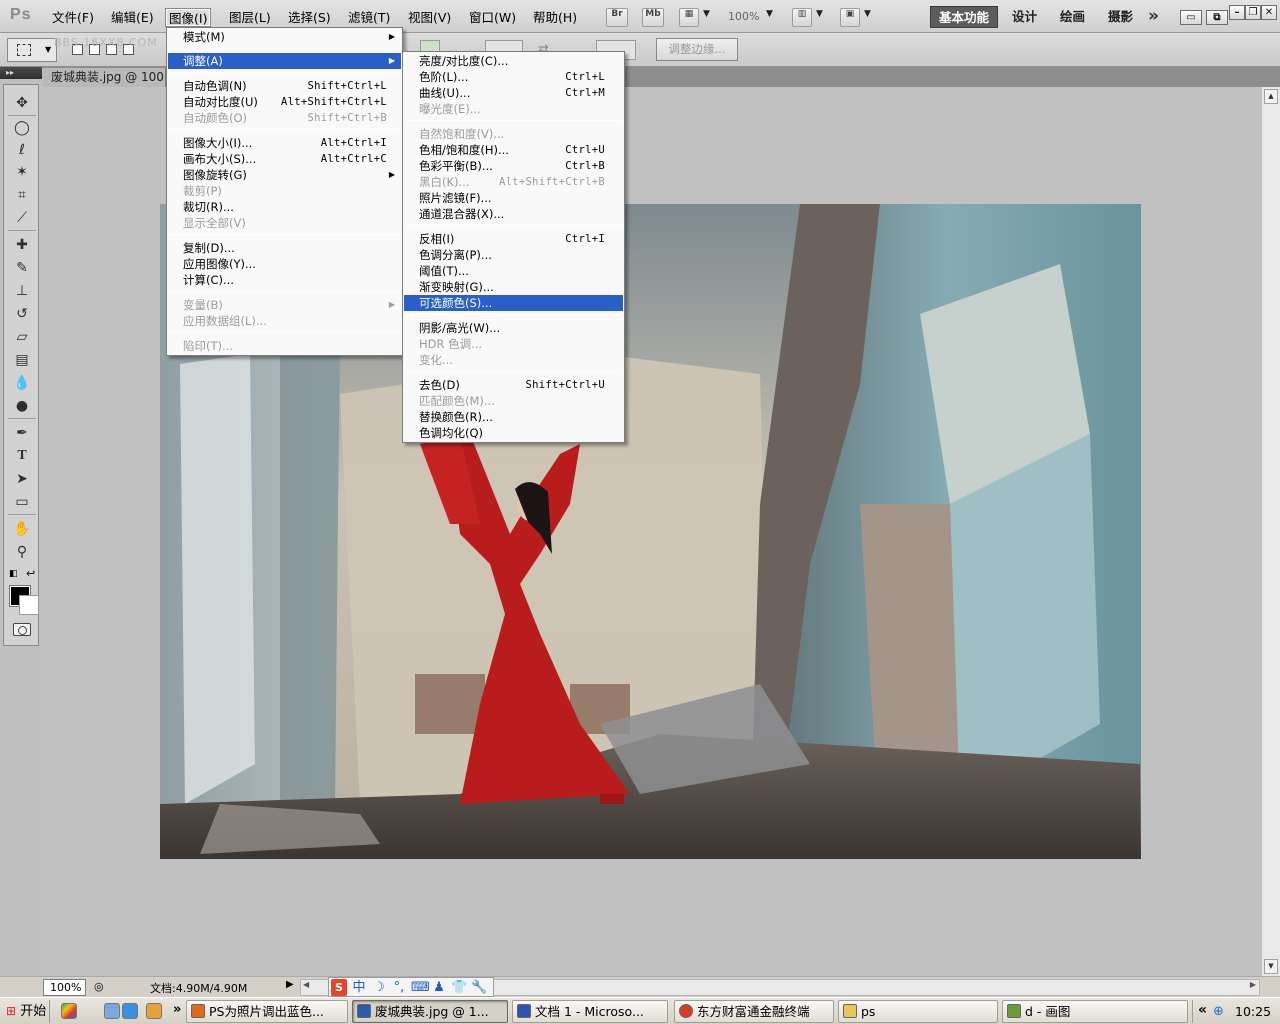 The image size is (1280, 1024). I want to click on quicklaunch-app-icon, so click(69, 1011).